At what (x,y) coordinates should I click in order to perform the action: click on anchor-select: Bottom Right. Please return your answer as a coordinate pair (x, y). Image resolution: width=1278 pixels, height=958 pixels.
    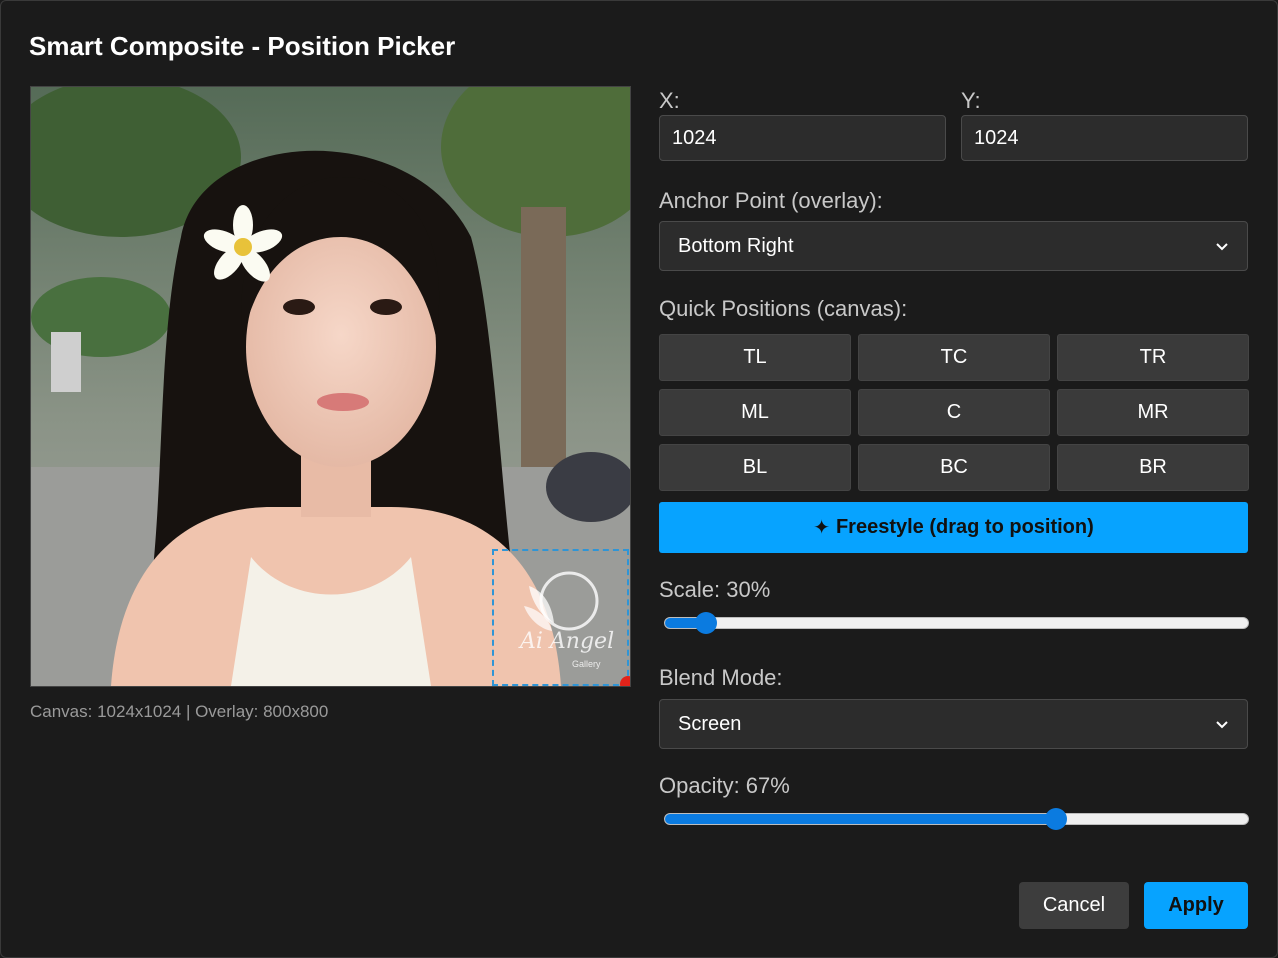
    Looking at the image, I should click on (953, 246).